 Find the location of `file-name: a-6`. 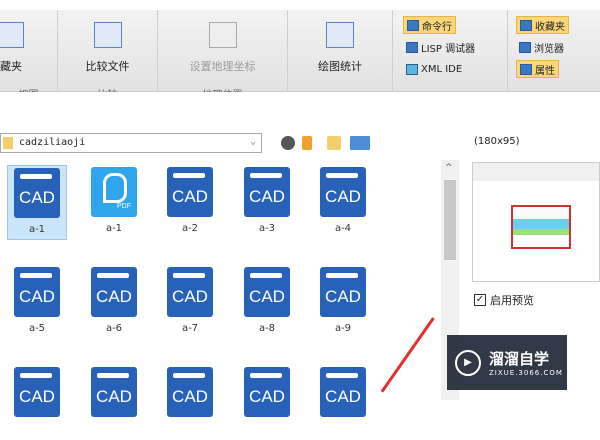

file-name: a-6 is located at coordinates (114, 328).